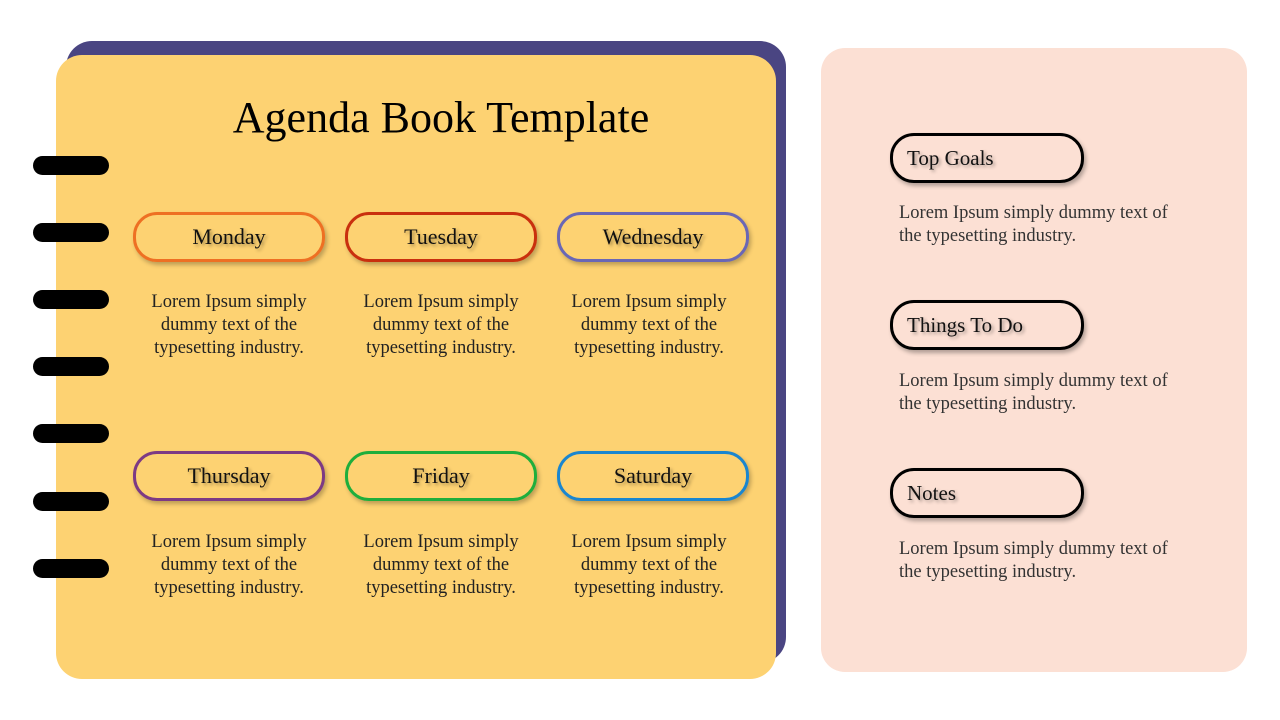  Describe the element at coordinates (987, 493) in the screenshot. I see `section-label-notes: Notes` at that location.